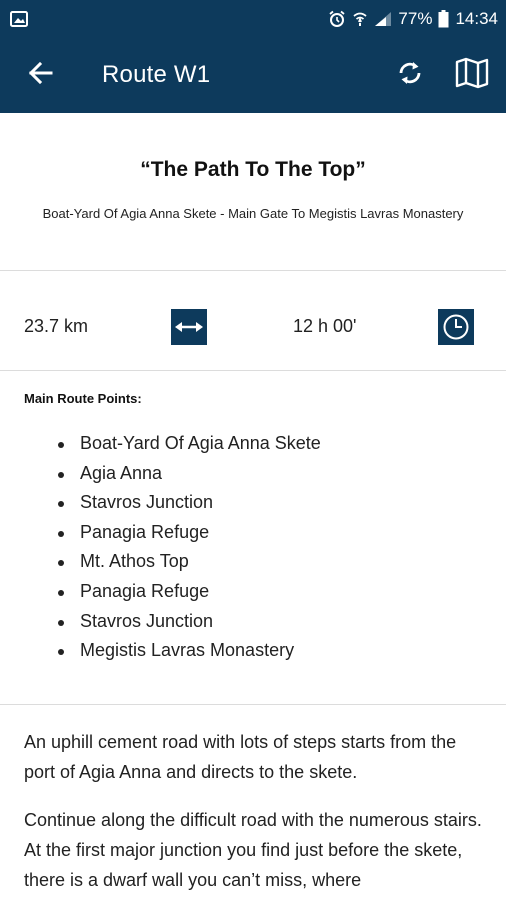 Image resolution: width=506 pixels, height=900 pixels. I want to click on list-item: Mt. Athos Top, so click(282, 562).